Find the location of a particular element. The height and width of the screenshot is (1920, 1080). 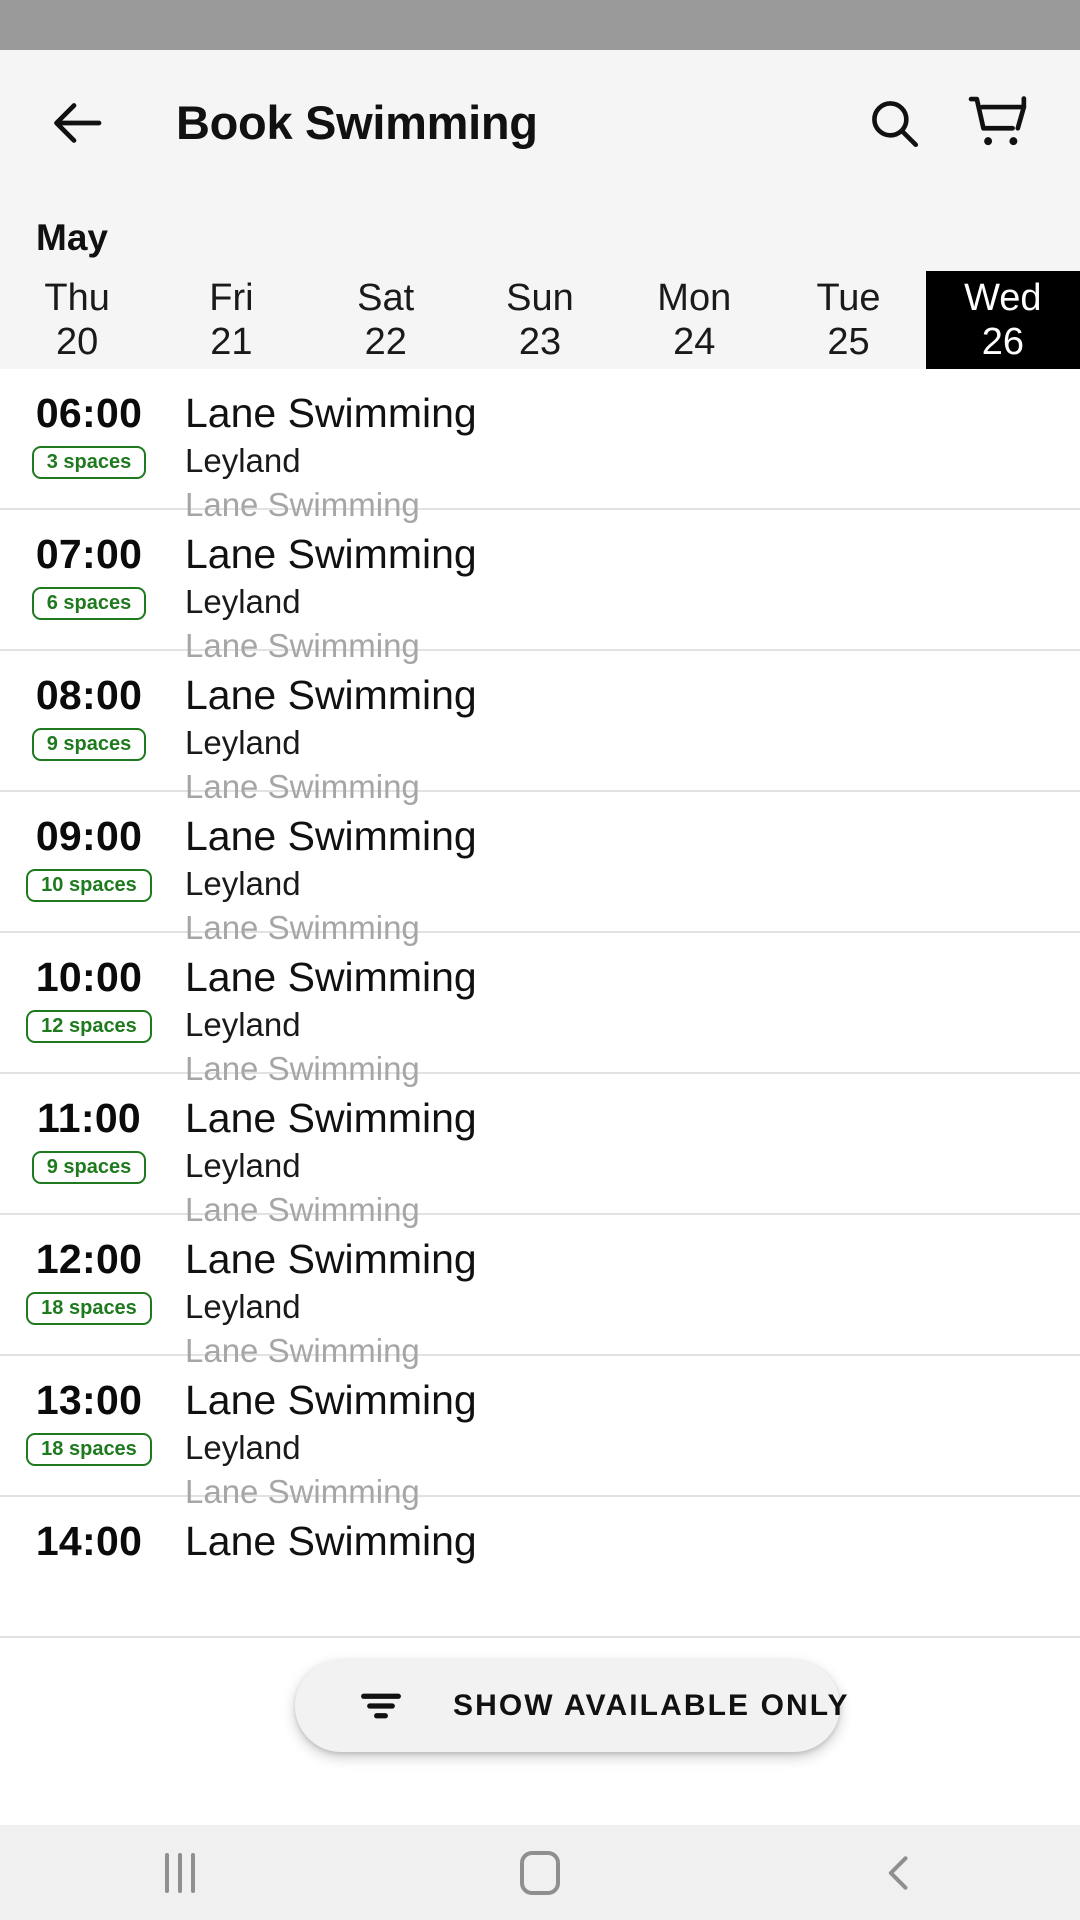

spaces-badge: 6 spaces is located at coordinates (89, 603).